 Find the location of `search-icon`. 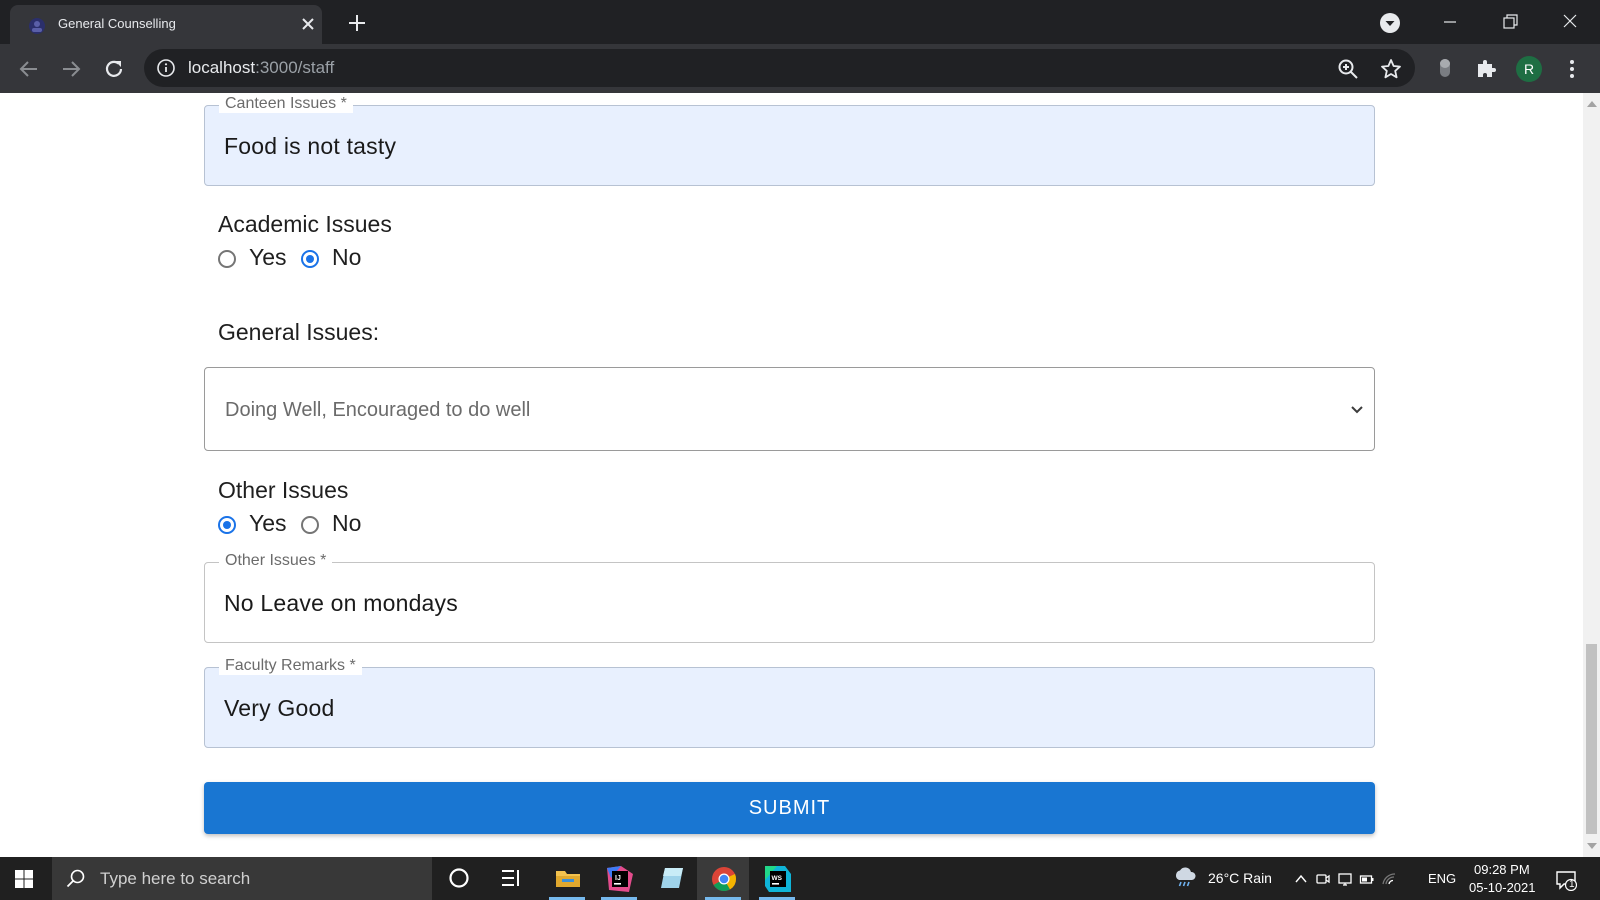

search-icon is located at coordinates (75, 878).